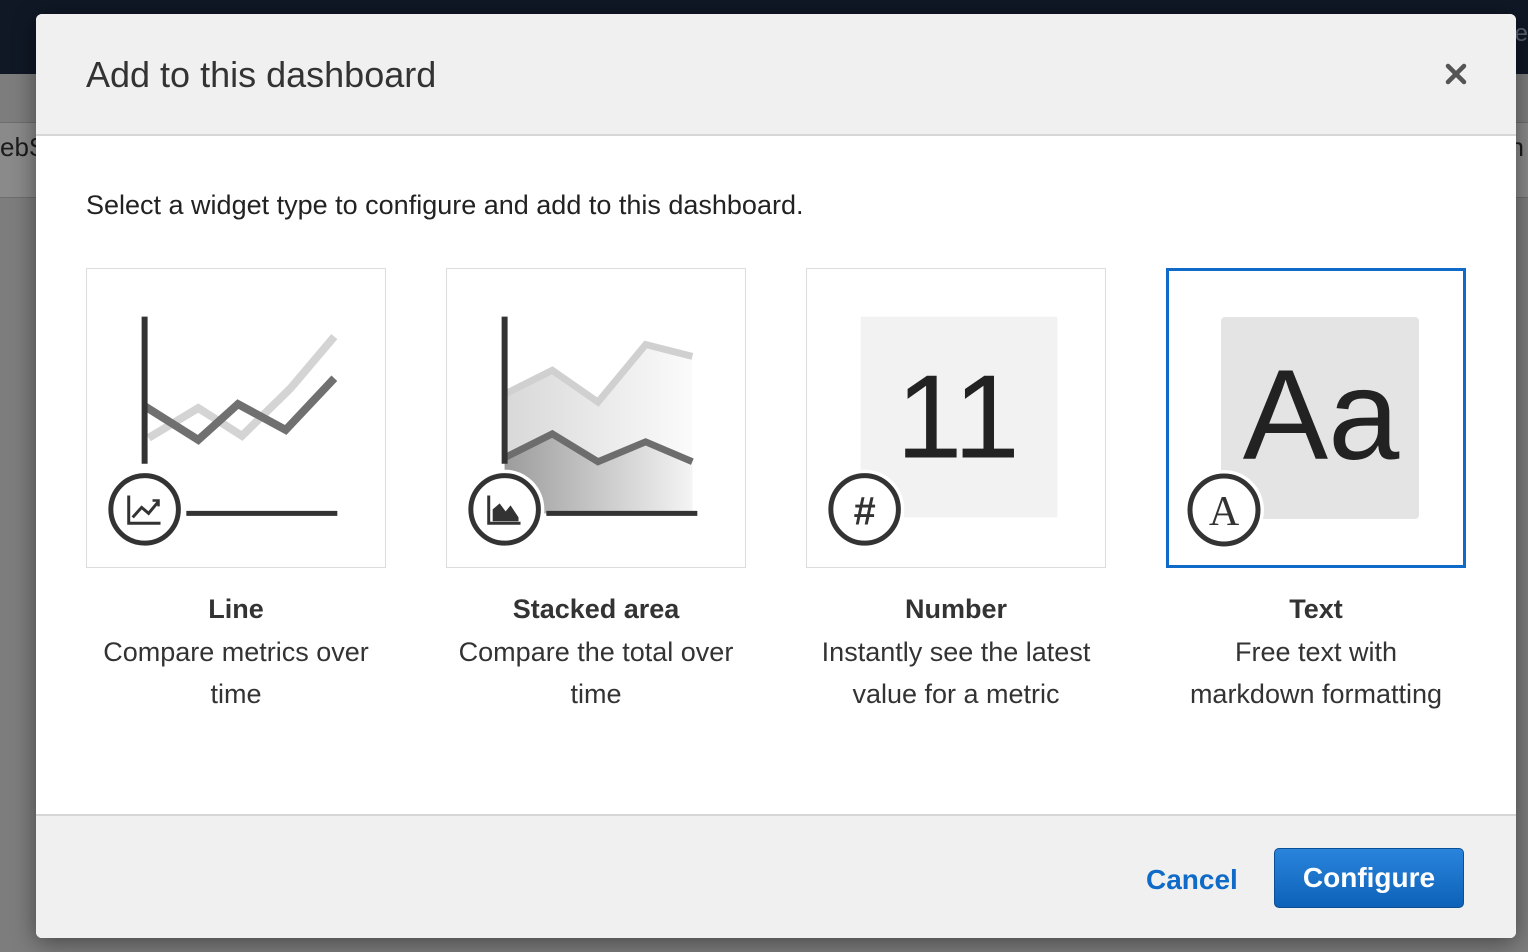  I want to click on stacked-area-illustration, so click(581, 433).